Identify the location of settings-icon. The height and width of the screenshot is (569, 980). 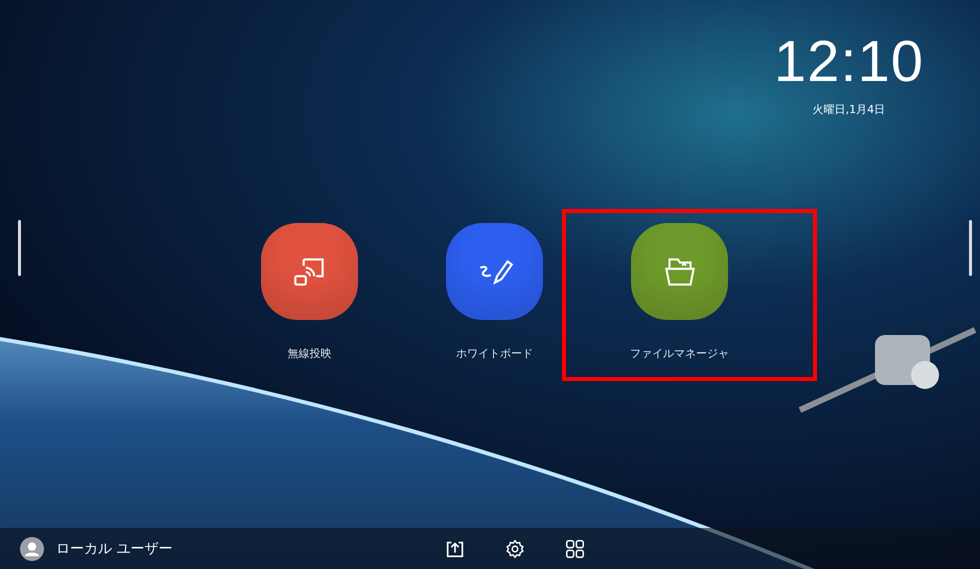
(515, 549).